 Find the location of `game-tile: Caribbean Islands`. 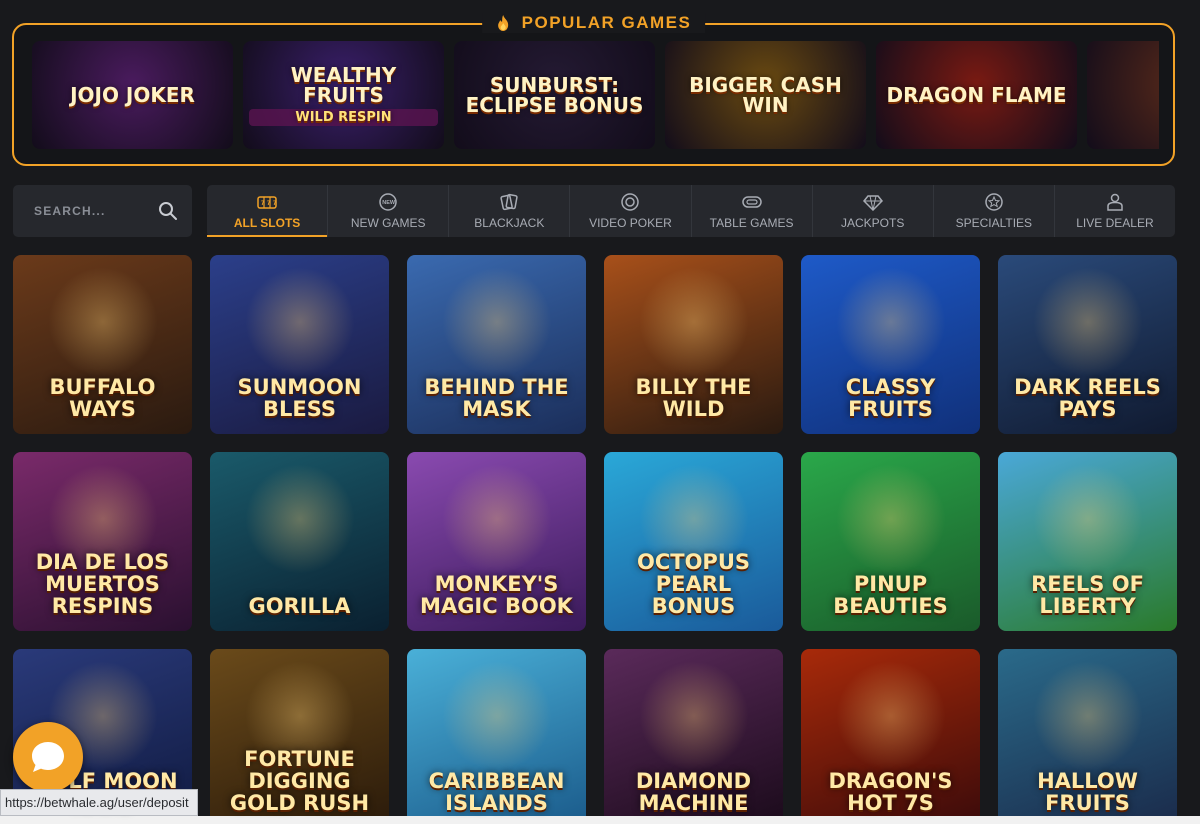

game-tile: Caribbean Islands is located at coordinates (496, 736).